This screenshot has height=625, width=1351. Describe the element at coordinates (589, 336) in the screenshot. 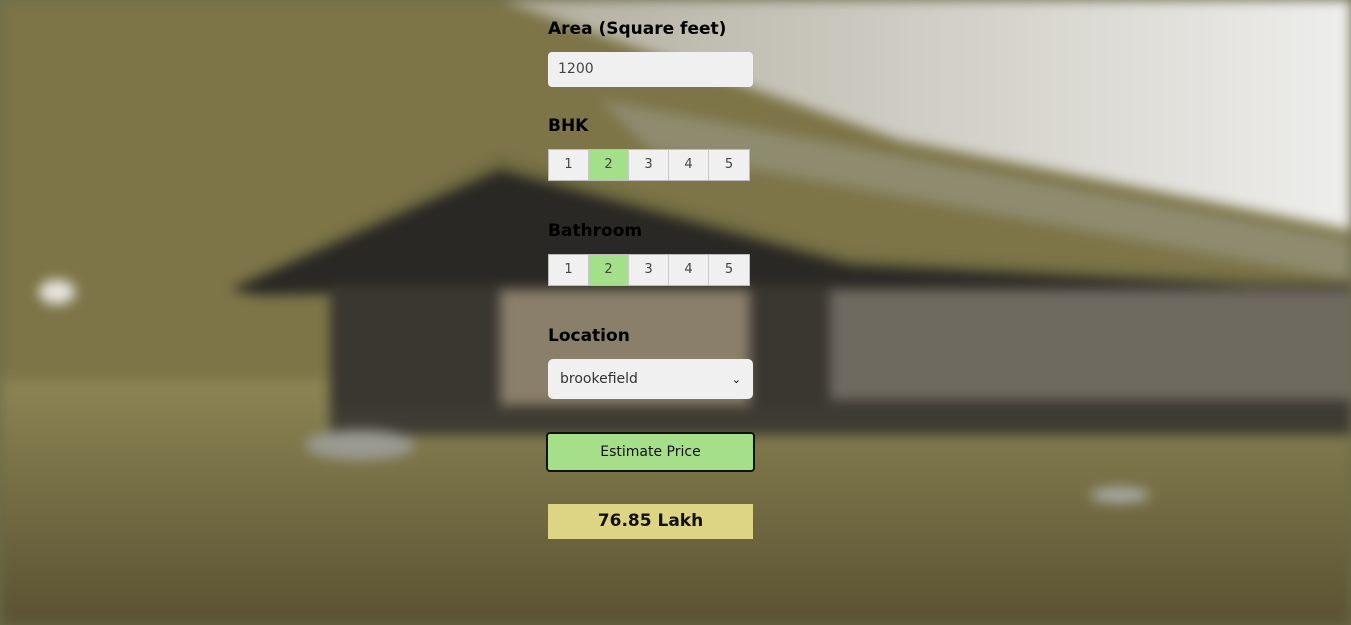

I see `location-label: Location` at that location.